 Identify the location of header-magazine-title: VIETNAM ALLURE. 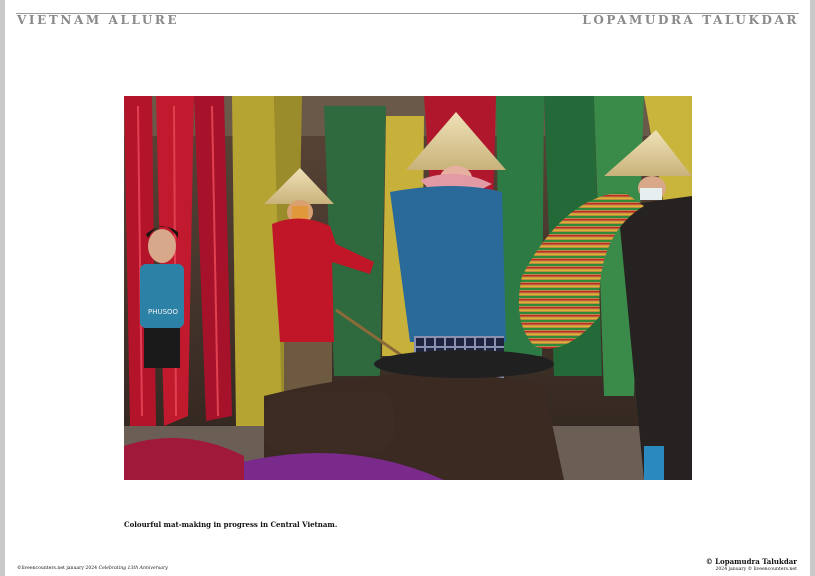
(98, 20).